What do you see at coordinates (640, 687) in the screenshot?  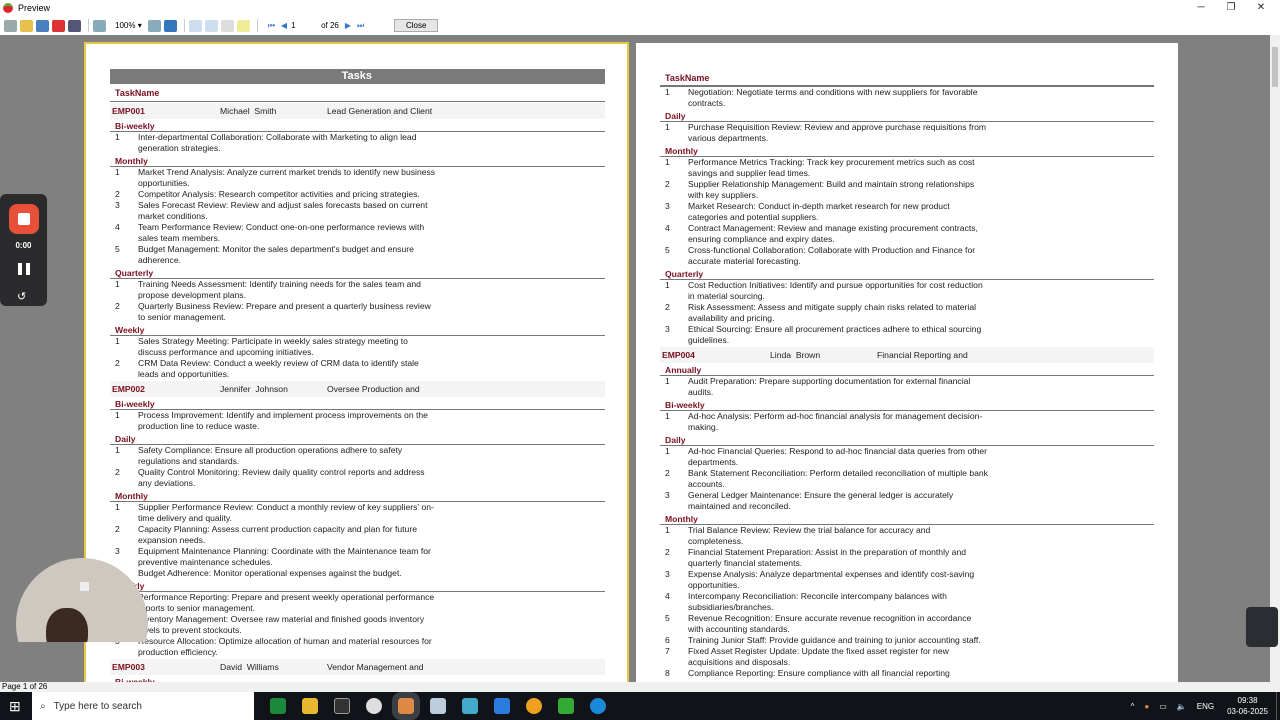 I see `status-bar: Page 1 of 26` at bounding box center [640, 687].